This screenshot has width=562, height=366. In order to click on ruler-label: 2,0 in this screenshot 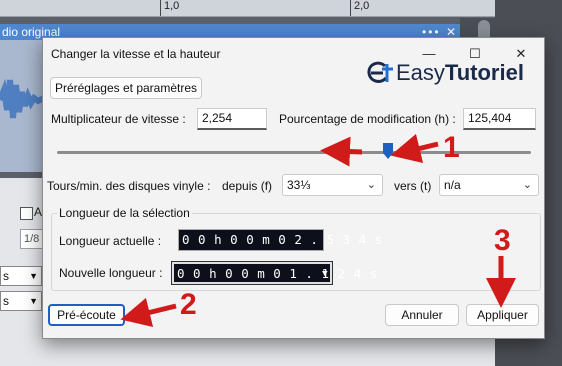, I will do `click(362, 6)`.